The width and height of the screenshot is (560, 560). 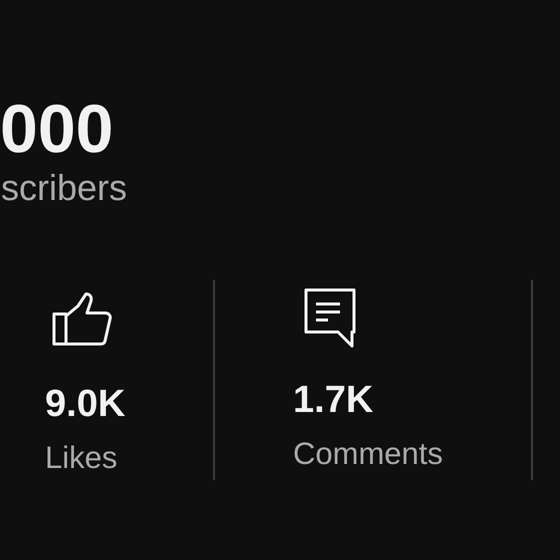 What do you see at coordinates (330, 318) in the screenshot?
I see `comment-icon` at bounding box center [330, 318].